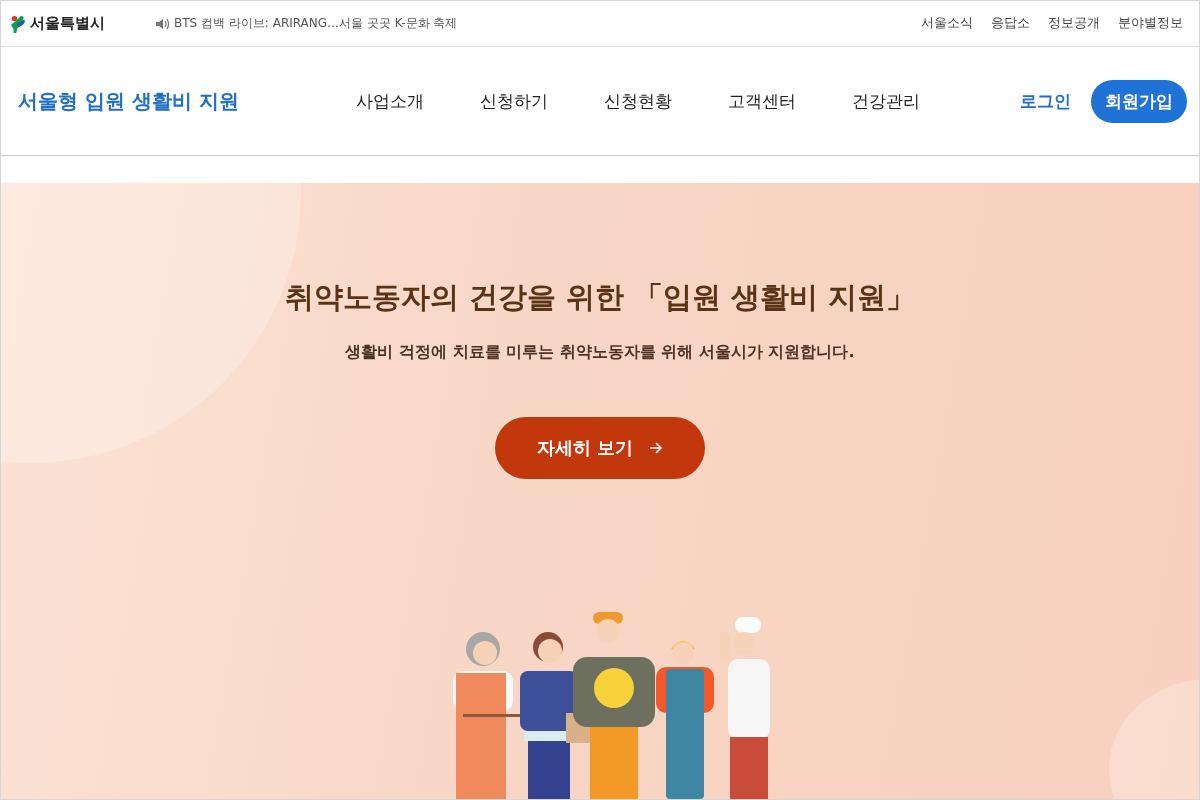 The width and height of the screenshot is (1200, 800). Describe the element at coordinates (762, 101) in the screenshot. I see `nav-item: 고객센터` at that location.